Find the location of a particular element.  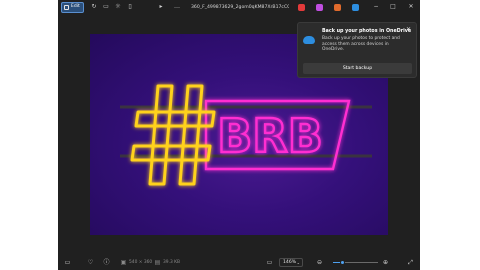

chevron-down-icon: ⌄ is located at coordinates (298, 262).